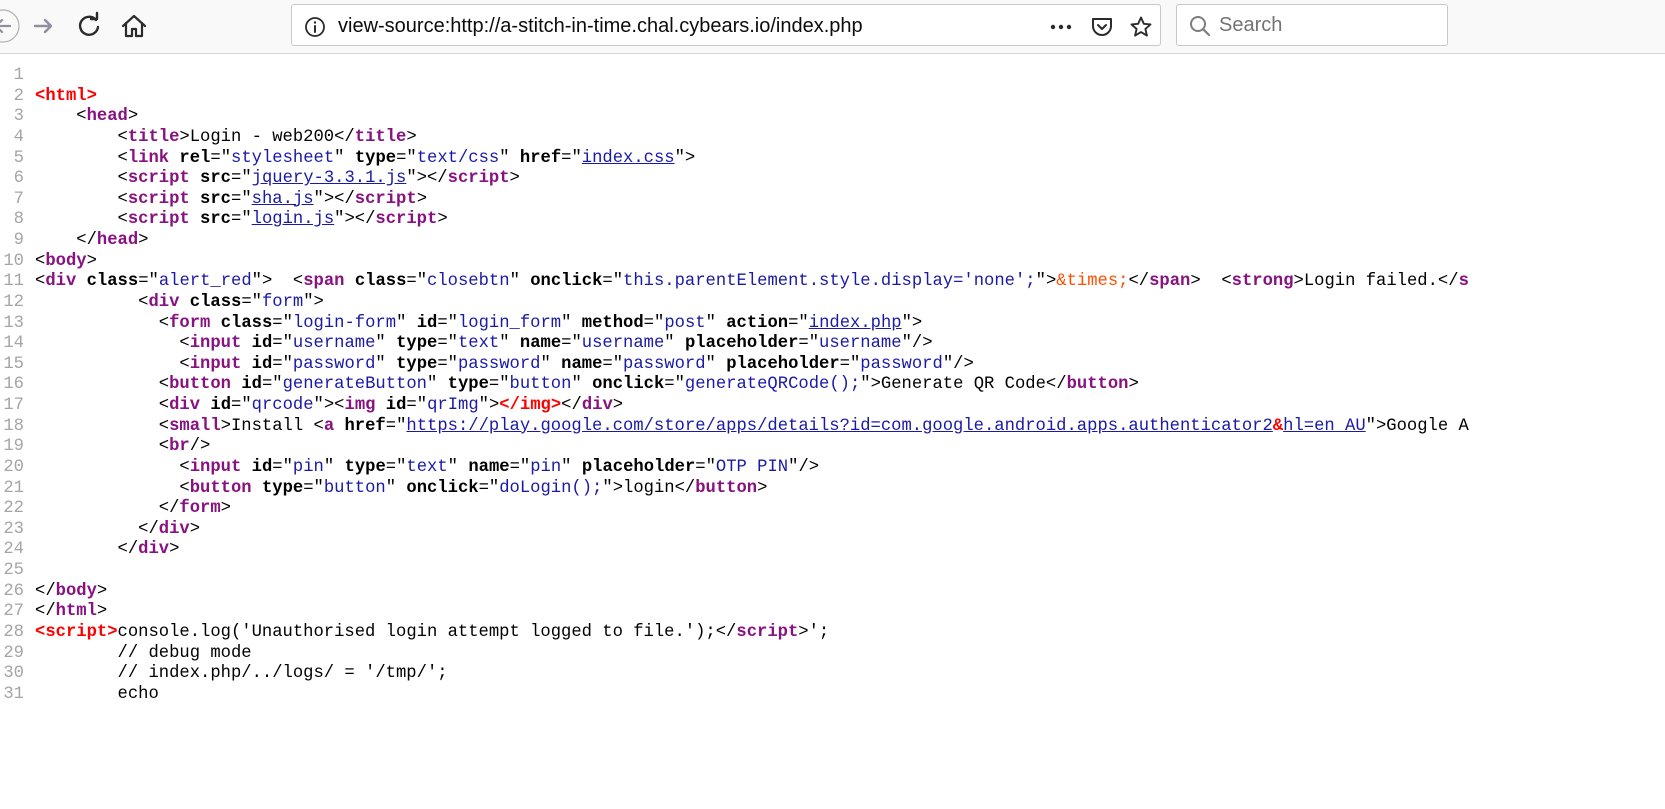 The height and width of the screenshot is (809, 1665). I want to click on line-number: 8, so click(18, 220).